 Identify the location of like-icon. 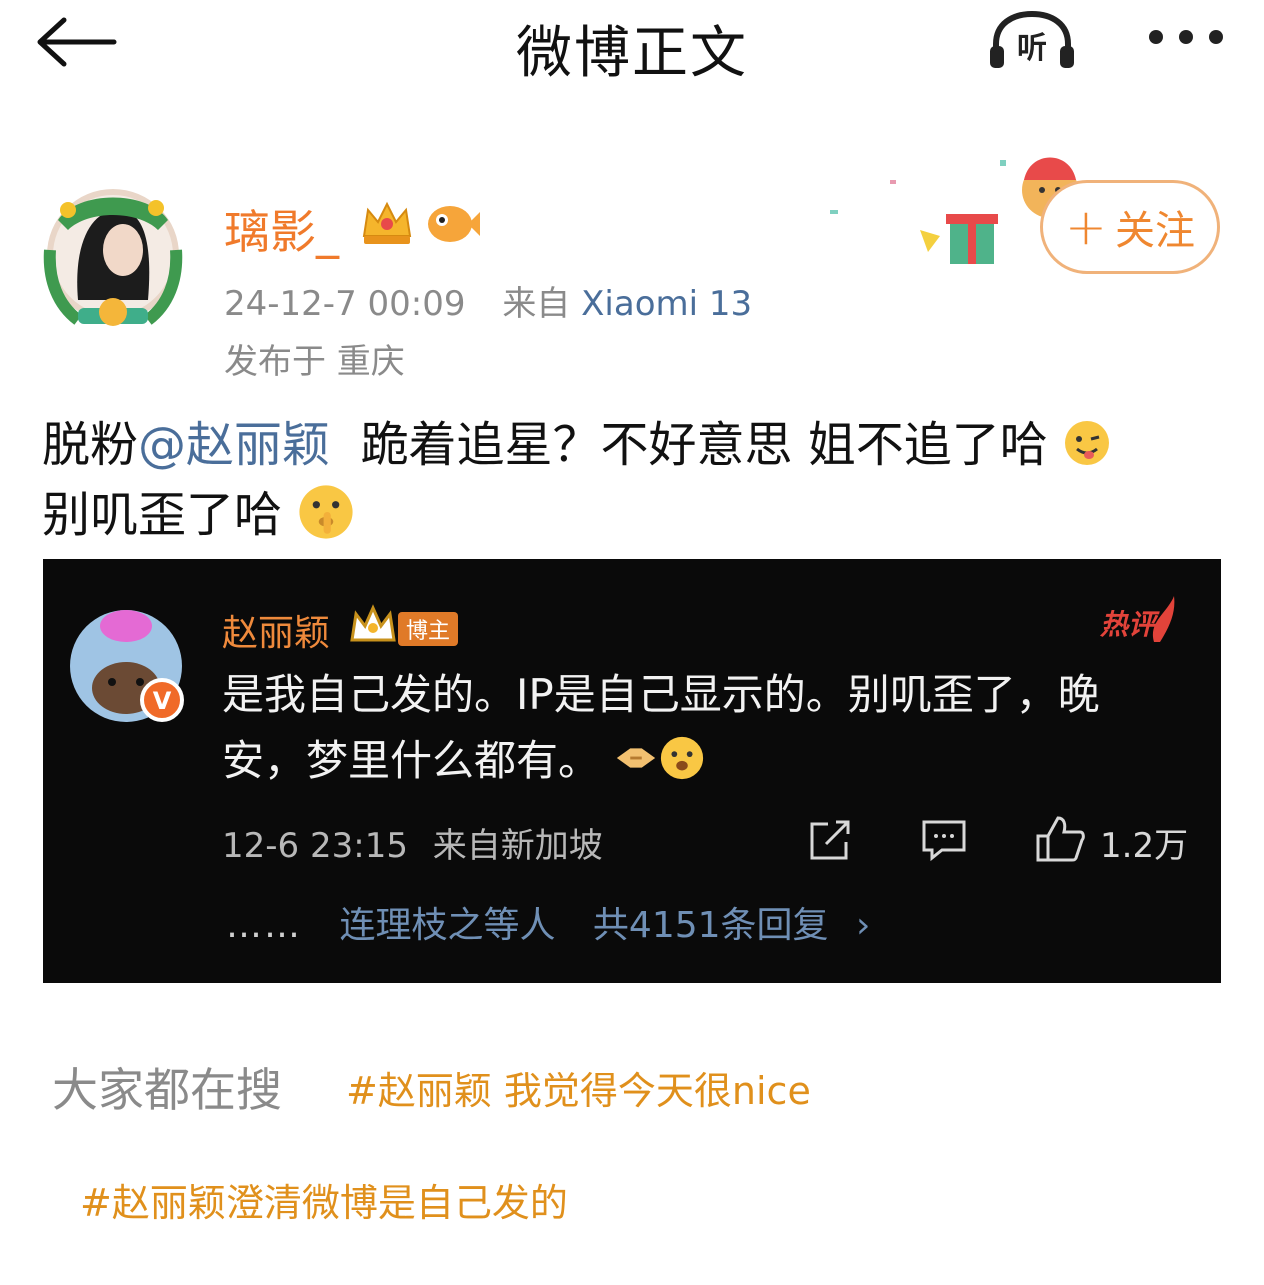
(1060, 839).